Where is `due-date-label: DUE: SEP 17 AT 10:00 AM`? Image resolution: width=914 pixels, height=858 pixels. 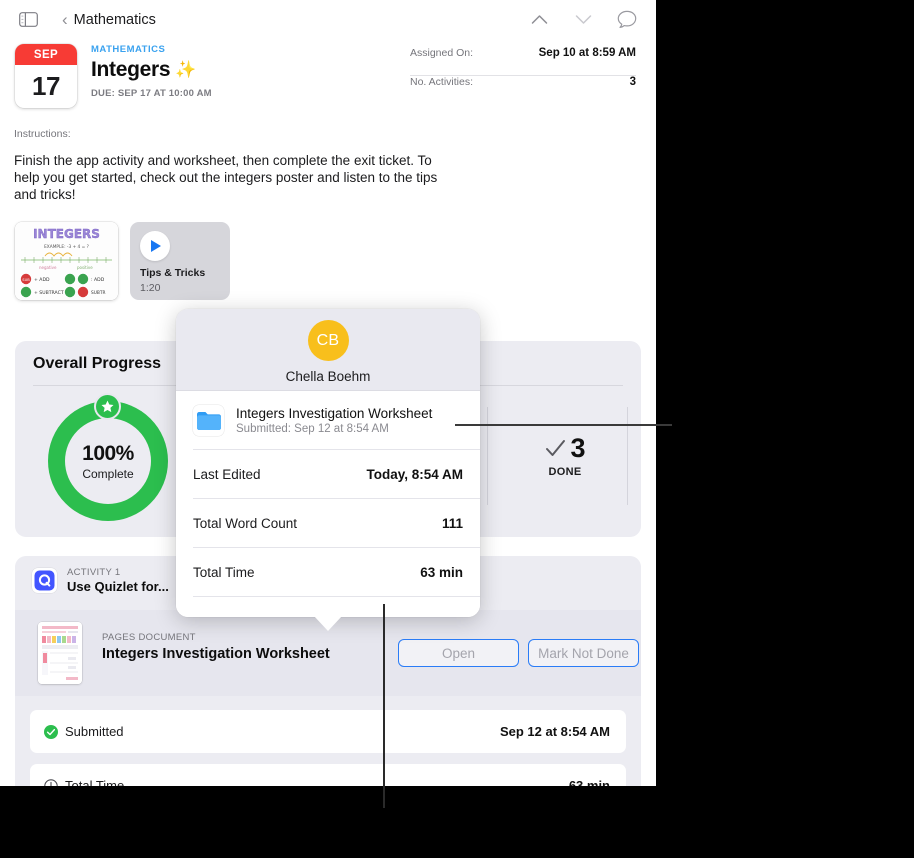
due-date-label: DUE: SEP 17 AT 10:00 AM is located at coordinates (151, 93).